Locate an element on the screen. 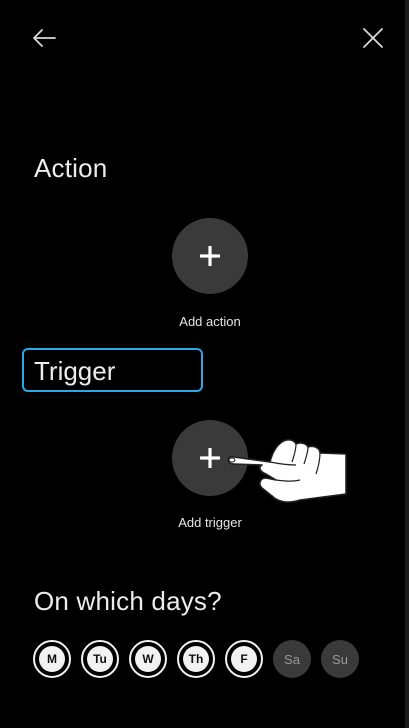 The width and height of the screenshot is (409, 728). add-action-button is located at coordinates (210, 256).